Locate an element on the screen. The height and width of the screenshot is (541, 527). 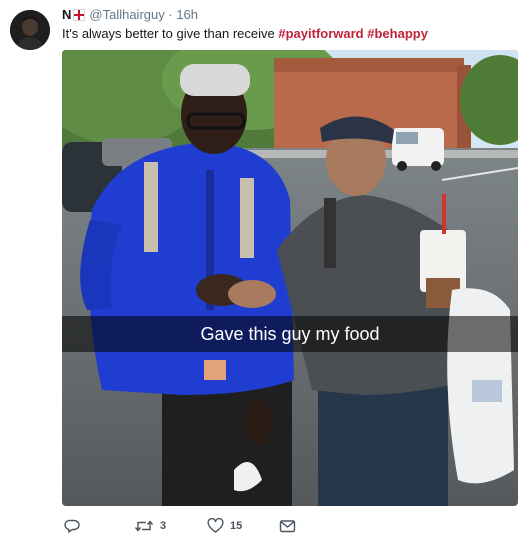
like-count: 15 is located at coordinates (236, 526).